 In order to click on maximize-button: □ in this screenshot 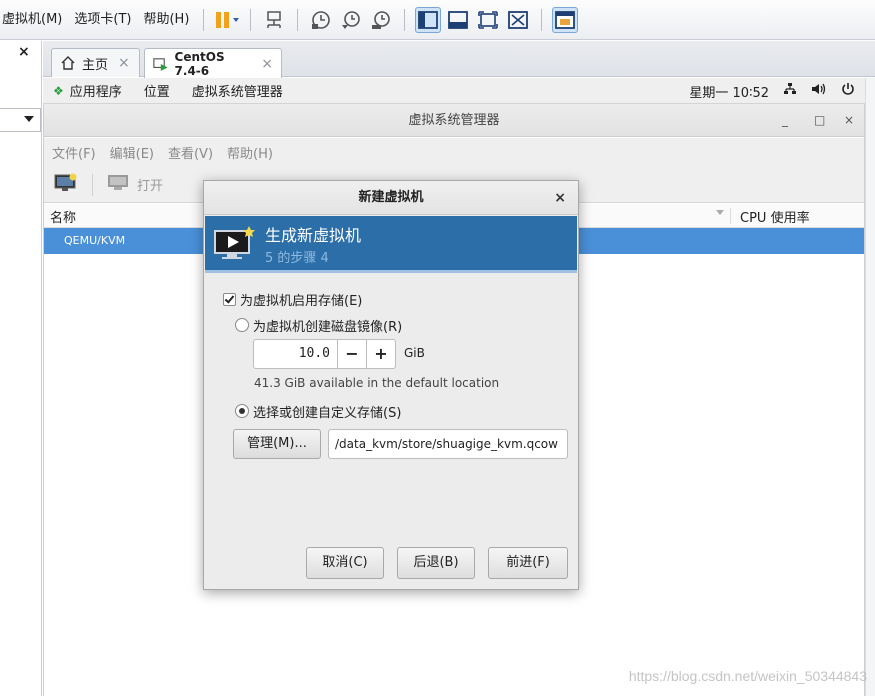, I will do `click(819, 120)`.